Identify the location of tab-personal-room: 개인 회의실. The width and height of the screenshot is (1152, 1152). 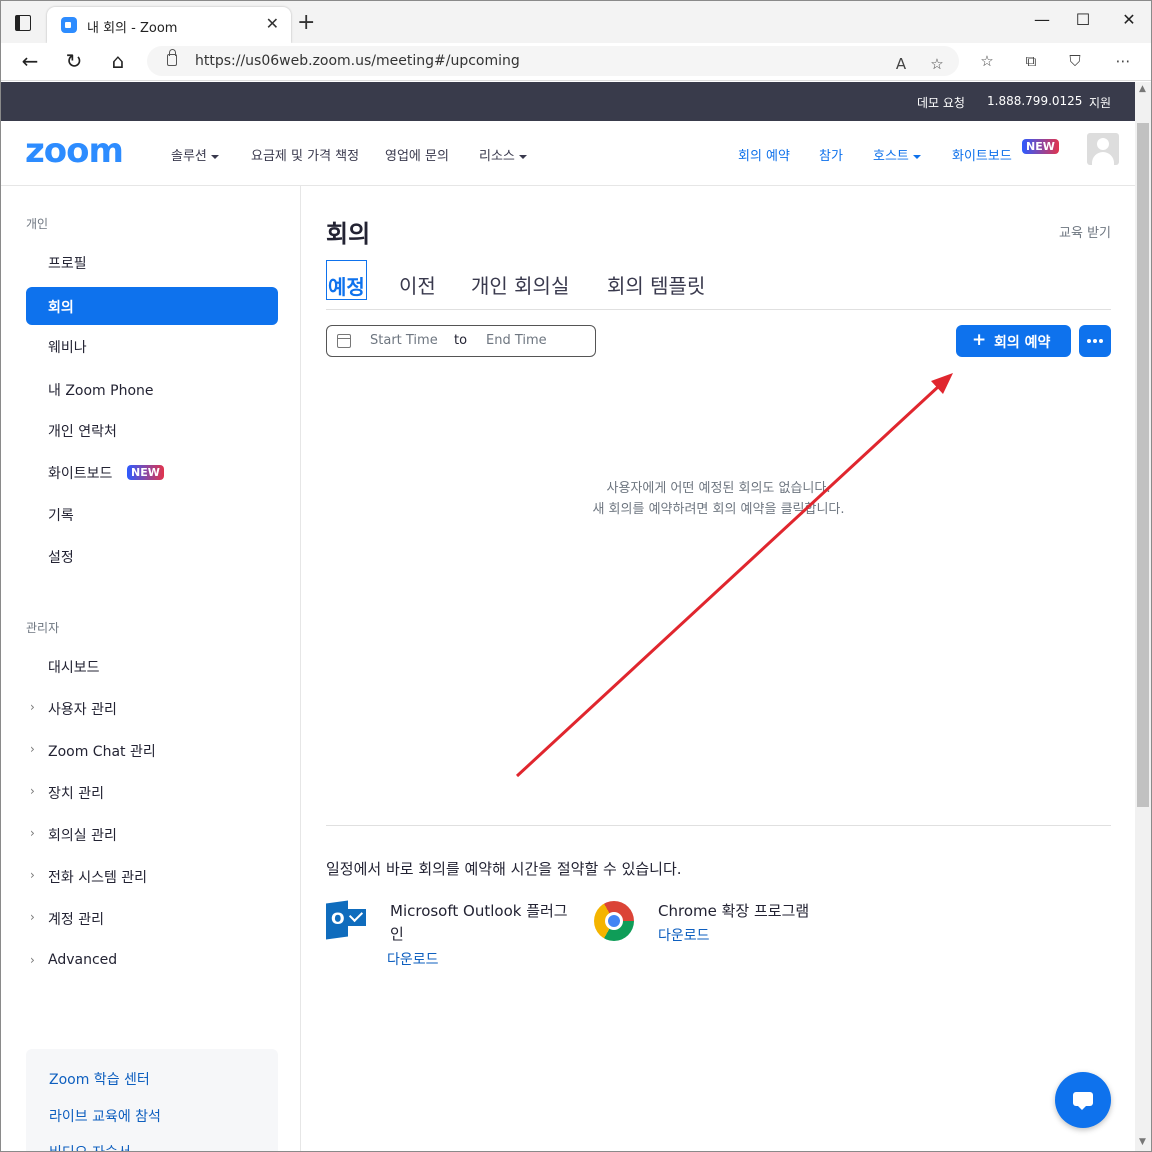
(520, 284).